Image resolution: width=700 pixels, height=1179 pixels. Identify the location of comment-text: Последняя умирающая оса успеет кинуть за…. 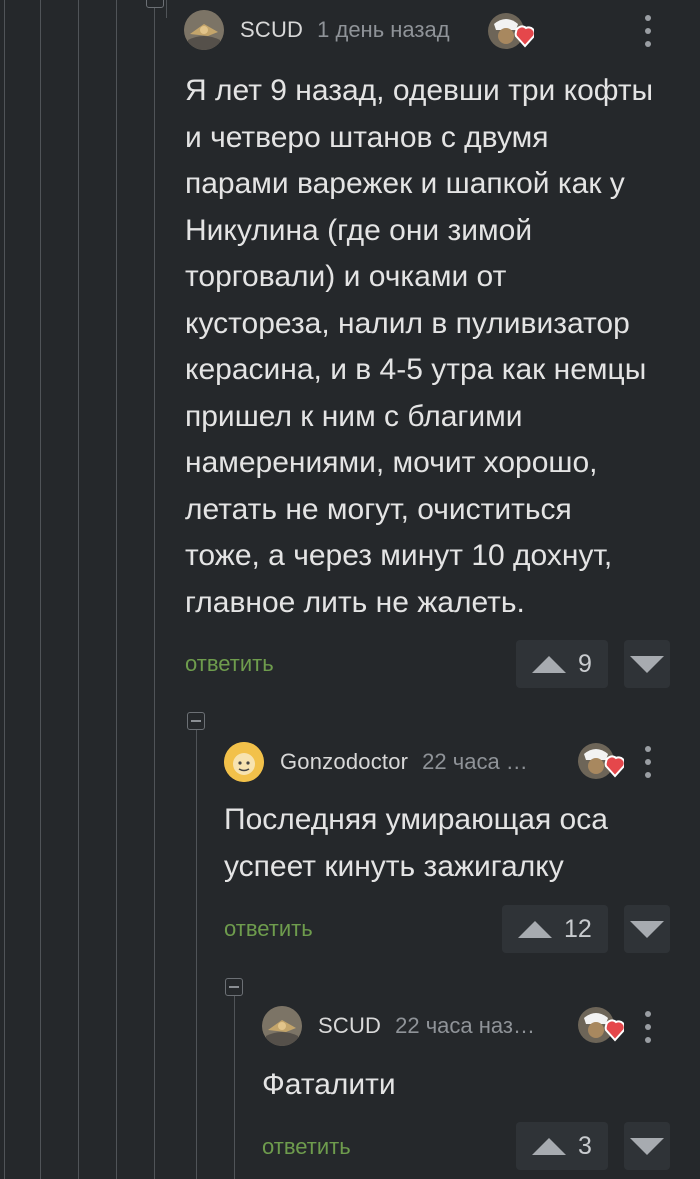
(449, 843).